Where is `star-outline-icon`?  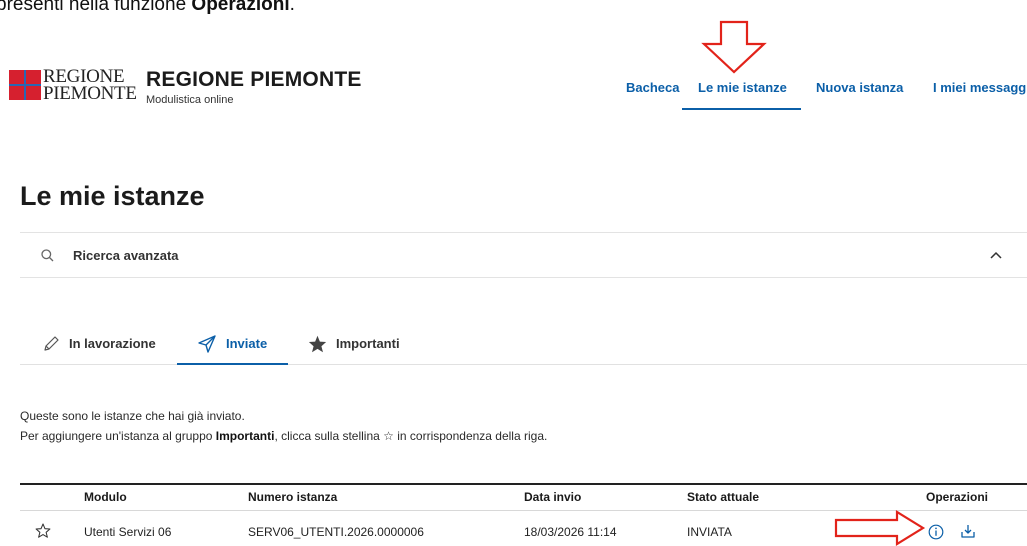
star-outline-icon is located at coordinates (43, 530).